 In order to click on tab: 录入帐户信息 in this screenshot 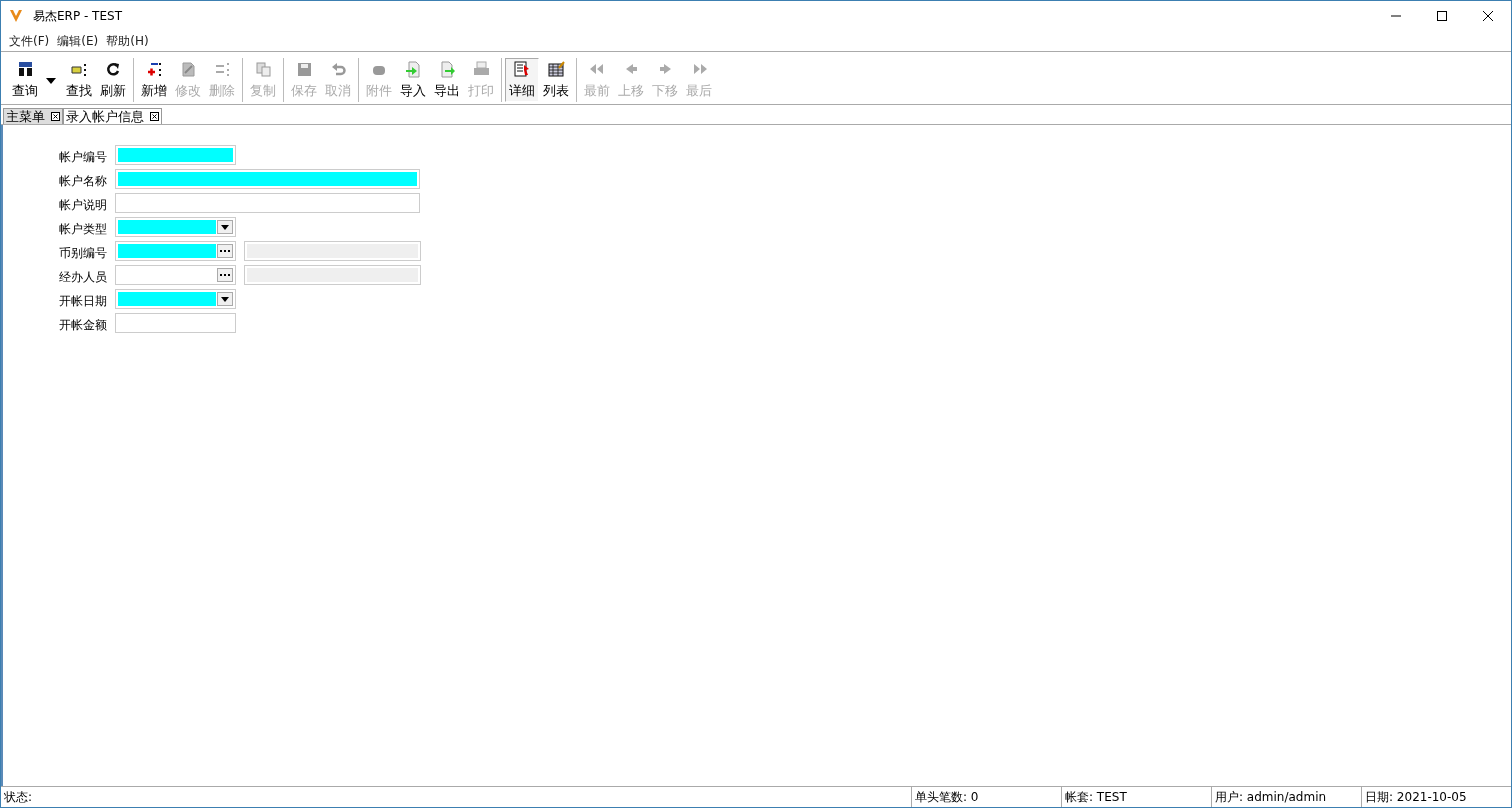, I will do `click(112, 116)`.